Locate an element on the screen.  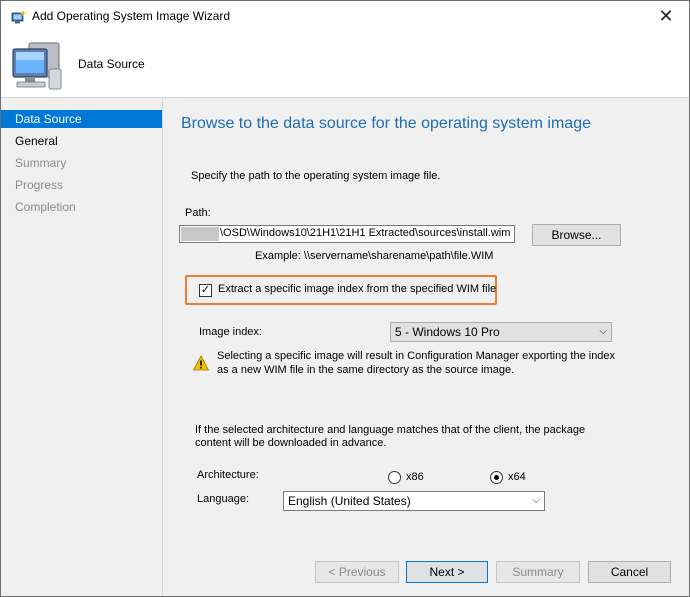
radio-selected-dot is located at coordinates (496, 477).